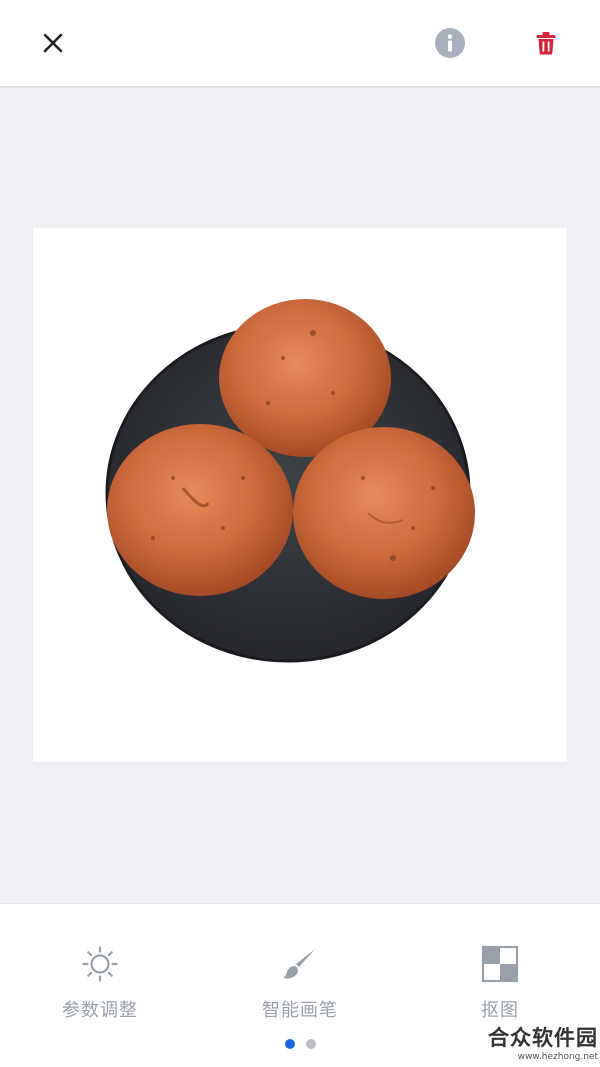 Image resolution: width=600 pixels, height=1067 pixels. I want to click on tool-label: 智能画笔, so click(300, 1010).